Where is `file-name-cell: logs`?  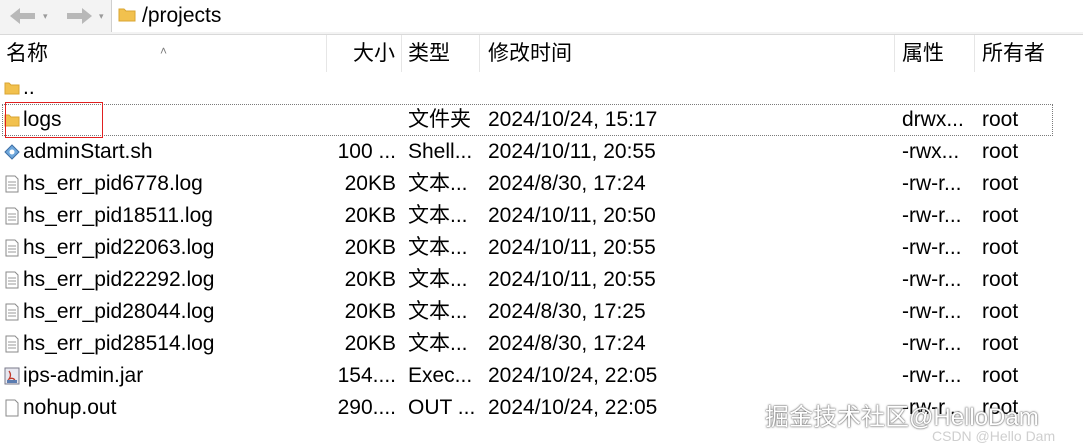
file-name-cell: logs is located at coordinates (165, 120).